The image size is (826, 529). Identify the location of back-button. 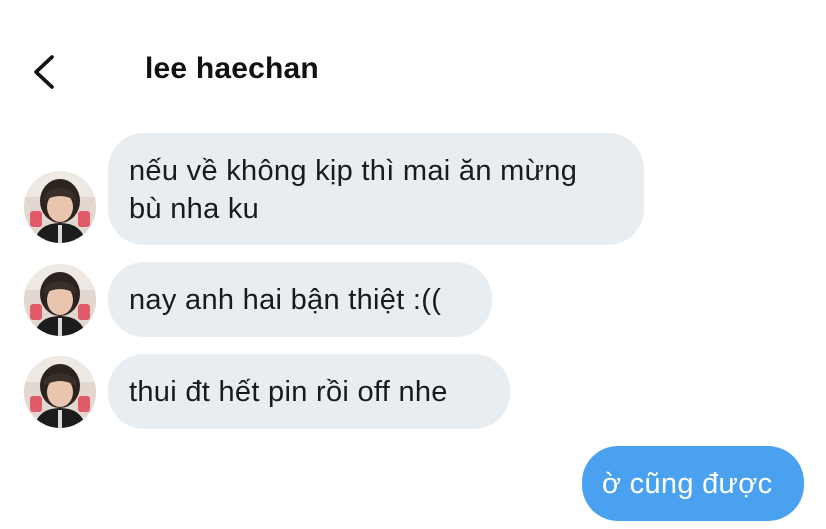
(44, 72).